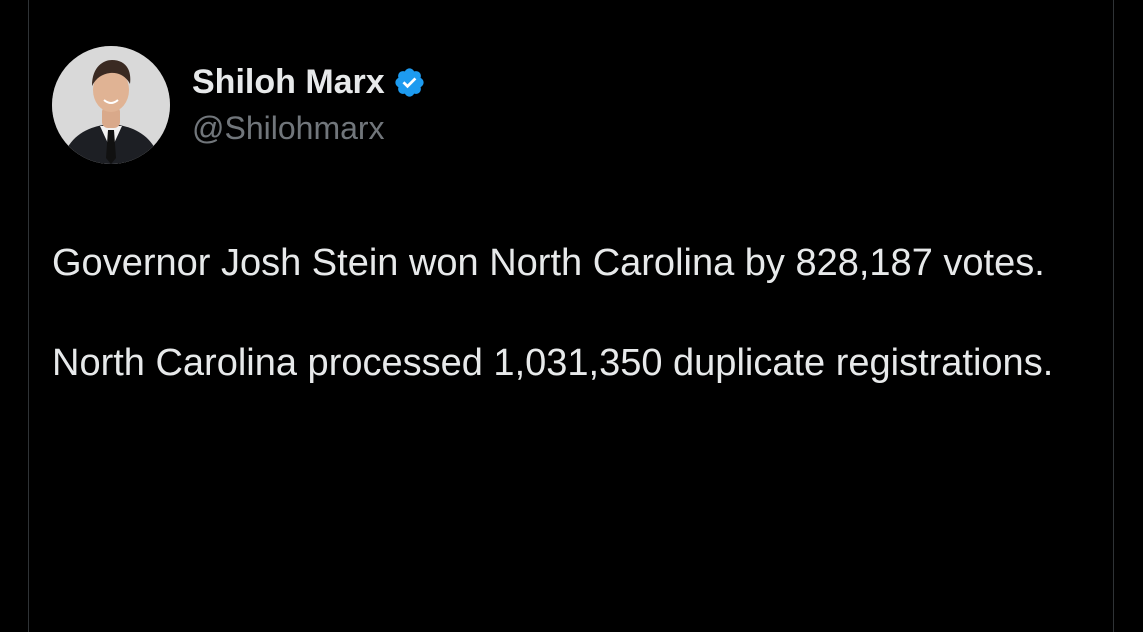  I want to click on author-handle: @Shilohmarx, so click(309, 128).